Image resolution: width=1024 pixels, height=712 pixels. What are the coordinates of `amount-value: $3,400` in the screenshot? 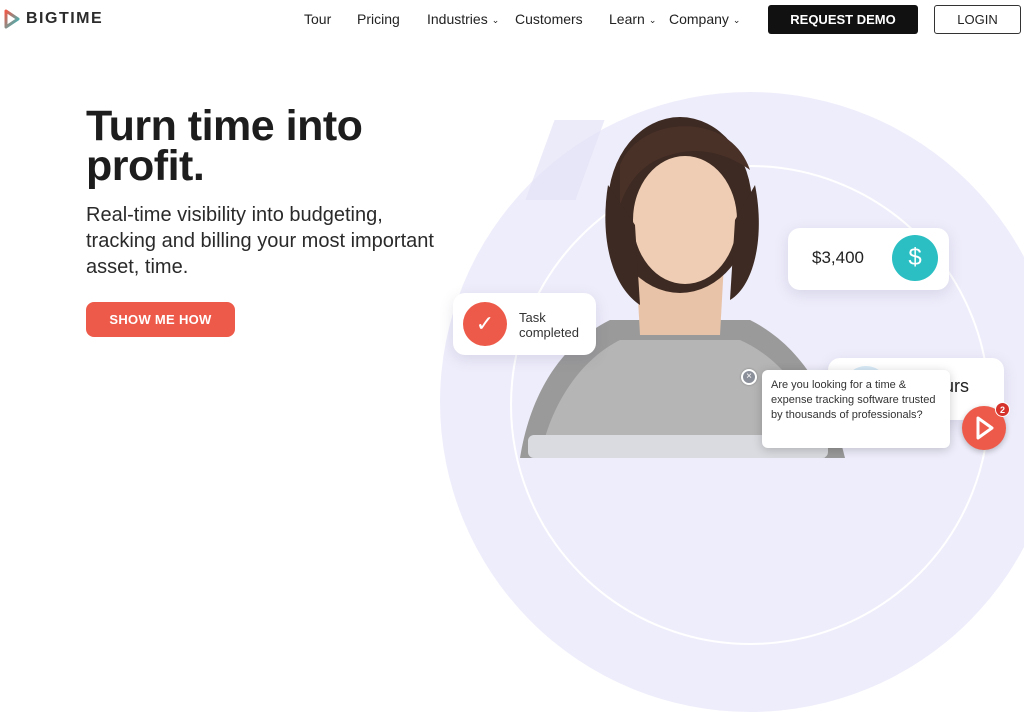 It's located at (838, 257).